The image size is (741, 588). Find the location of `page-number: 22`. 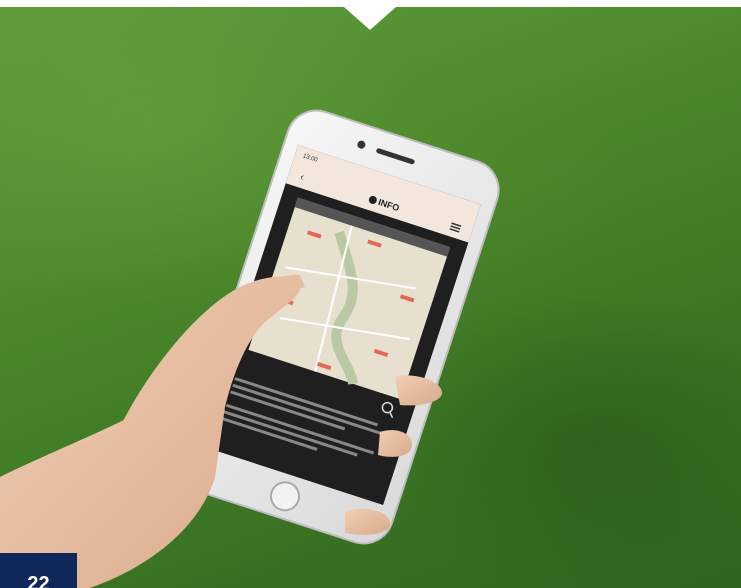

page-number: 22 is located at coordinates (38, 580).